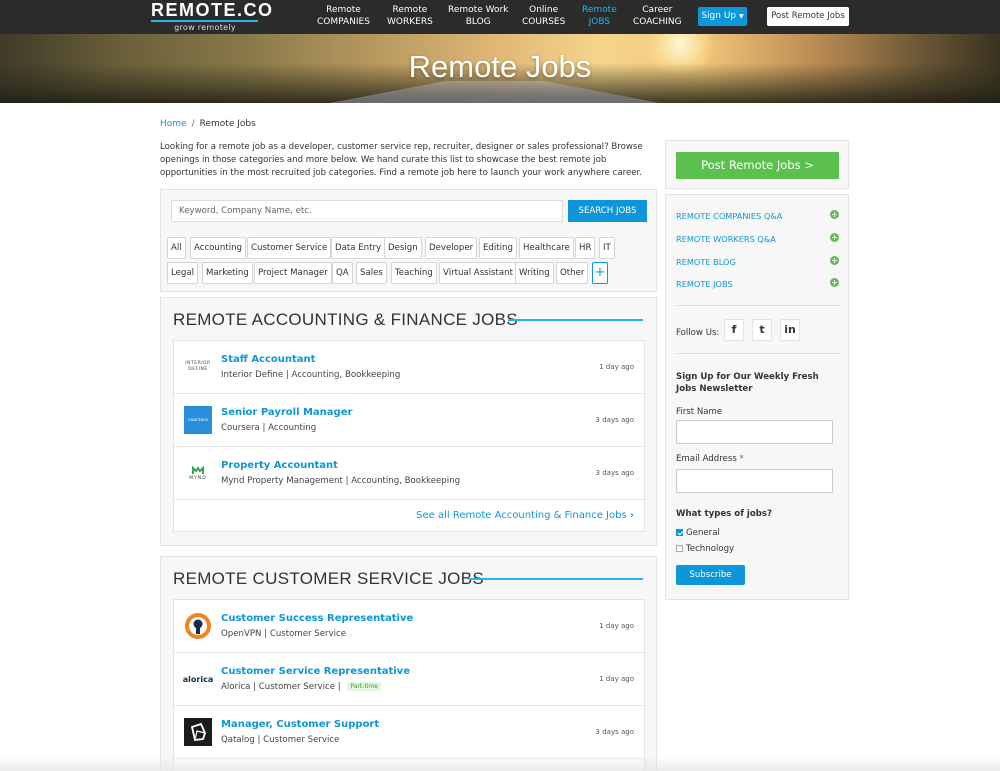 Image resolution: width=1000 pixels, height=771 pixels. What do you see at coordinates (546, 248) in the screenshot?
I see `tag-healthcare: Healthcare` at bounding box center [546, 248].